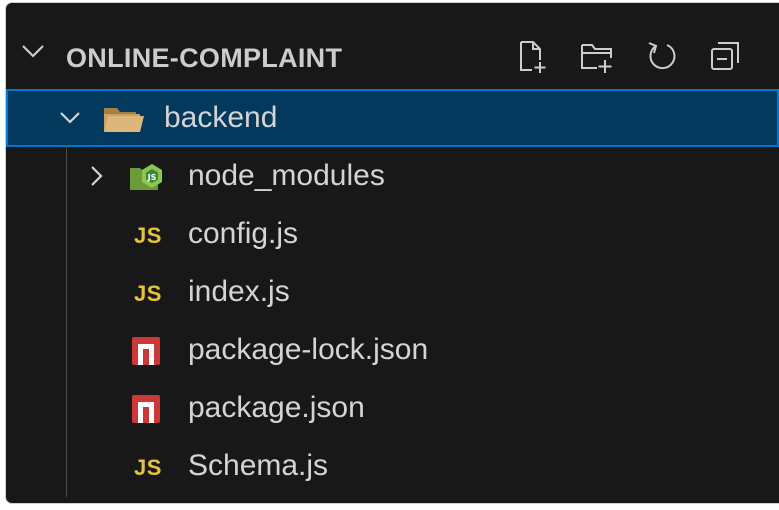 Image resolution: width=779 pixels, height=510 pixels. I want to click on tree-item-index-js: JS index.js, so click(392, 292).